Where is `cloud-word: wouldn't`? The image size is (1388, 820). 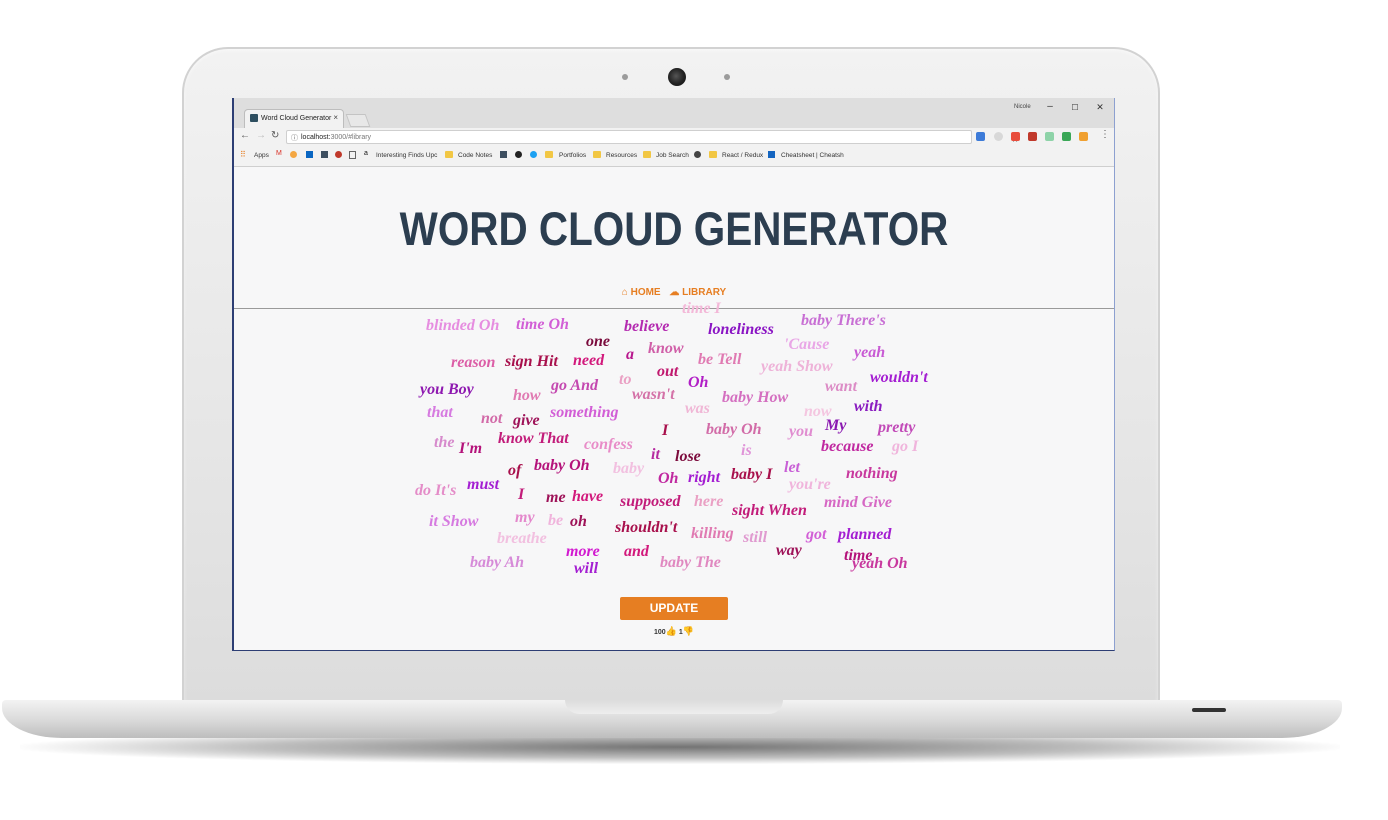
cloud-word: wouldn't is located at coordinates (899, 377).